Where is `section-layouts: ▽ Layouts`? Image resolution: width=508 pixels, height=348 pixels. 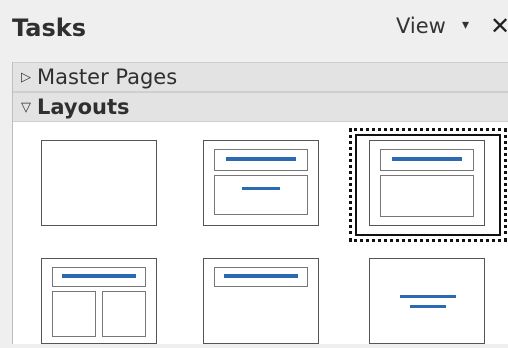
section-layouts: ▽ Layouts is located at coordinates (260, 107).